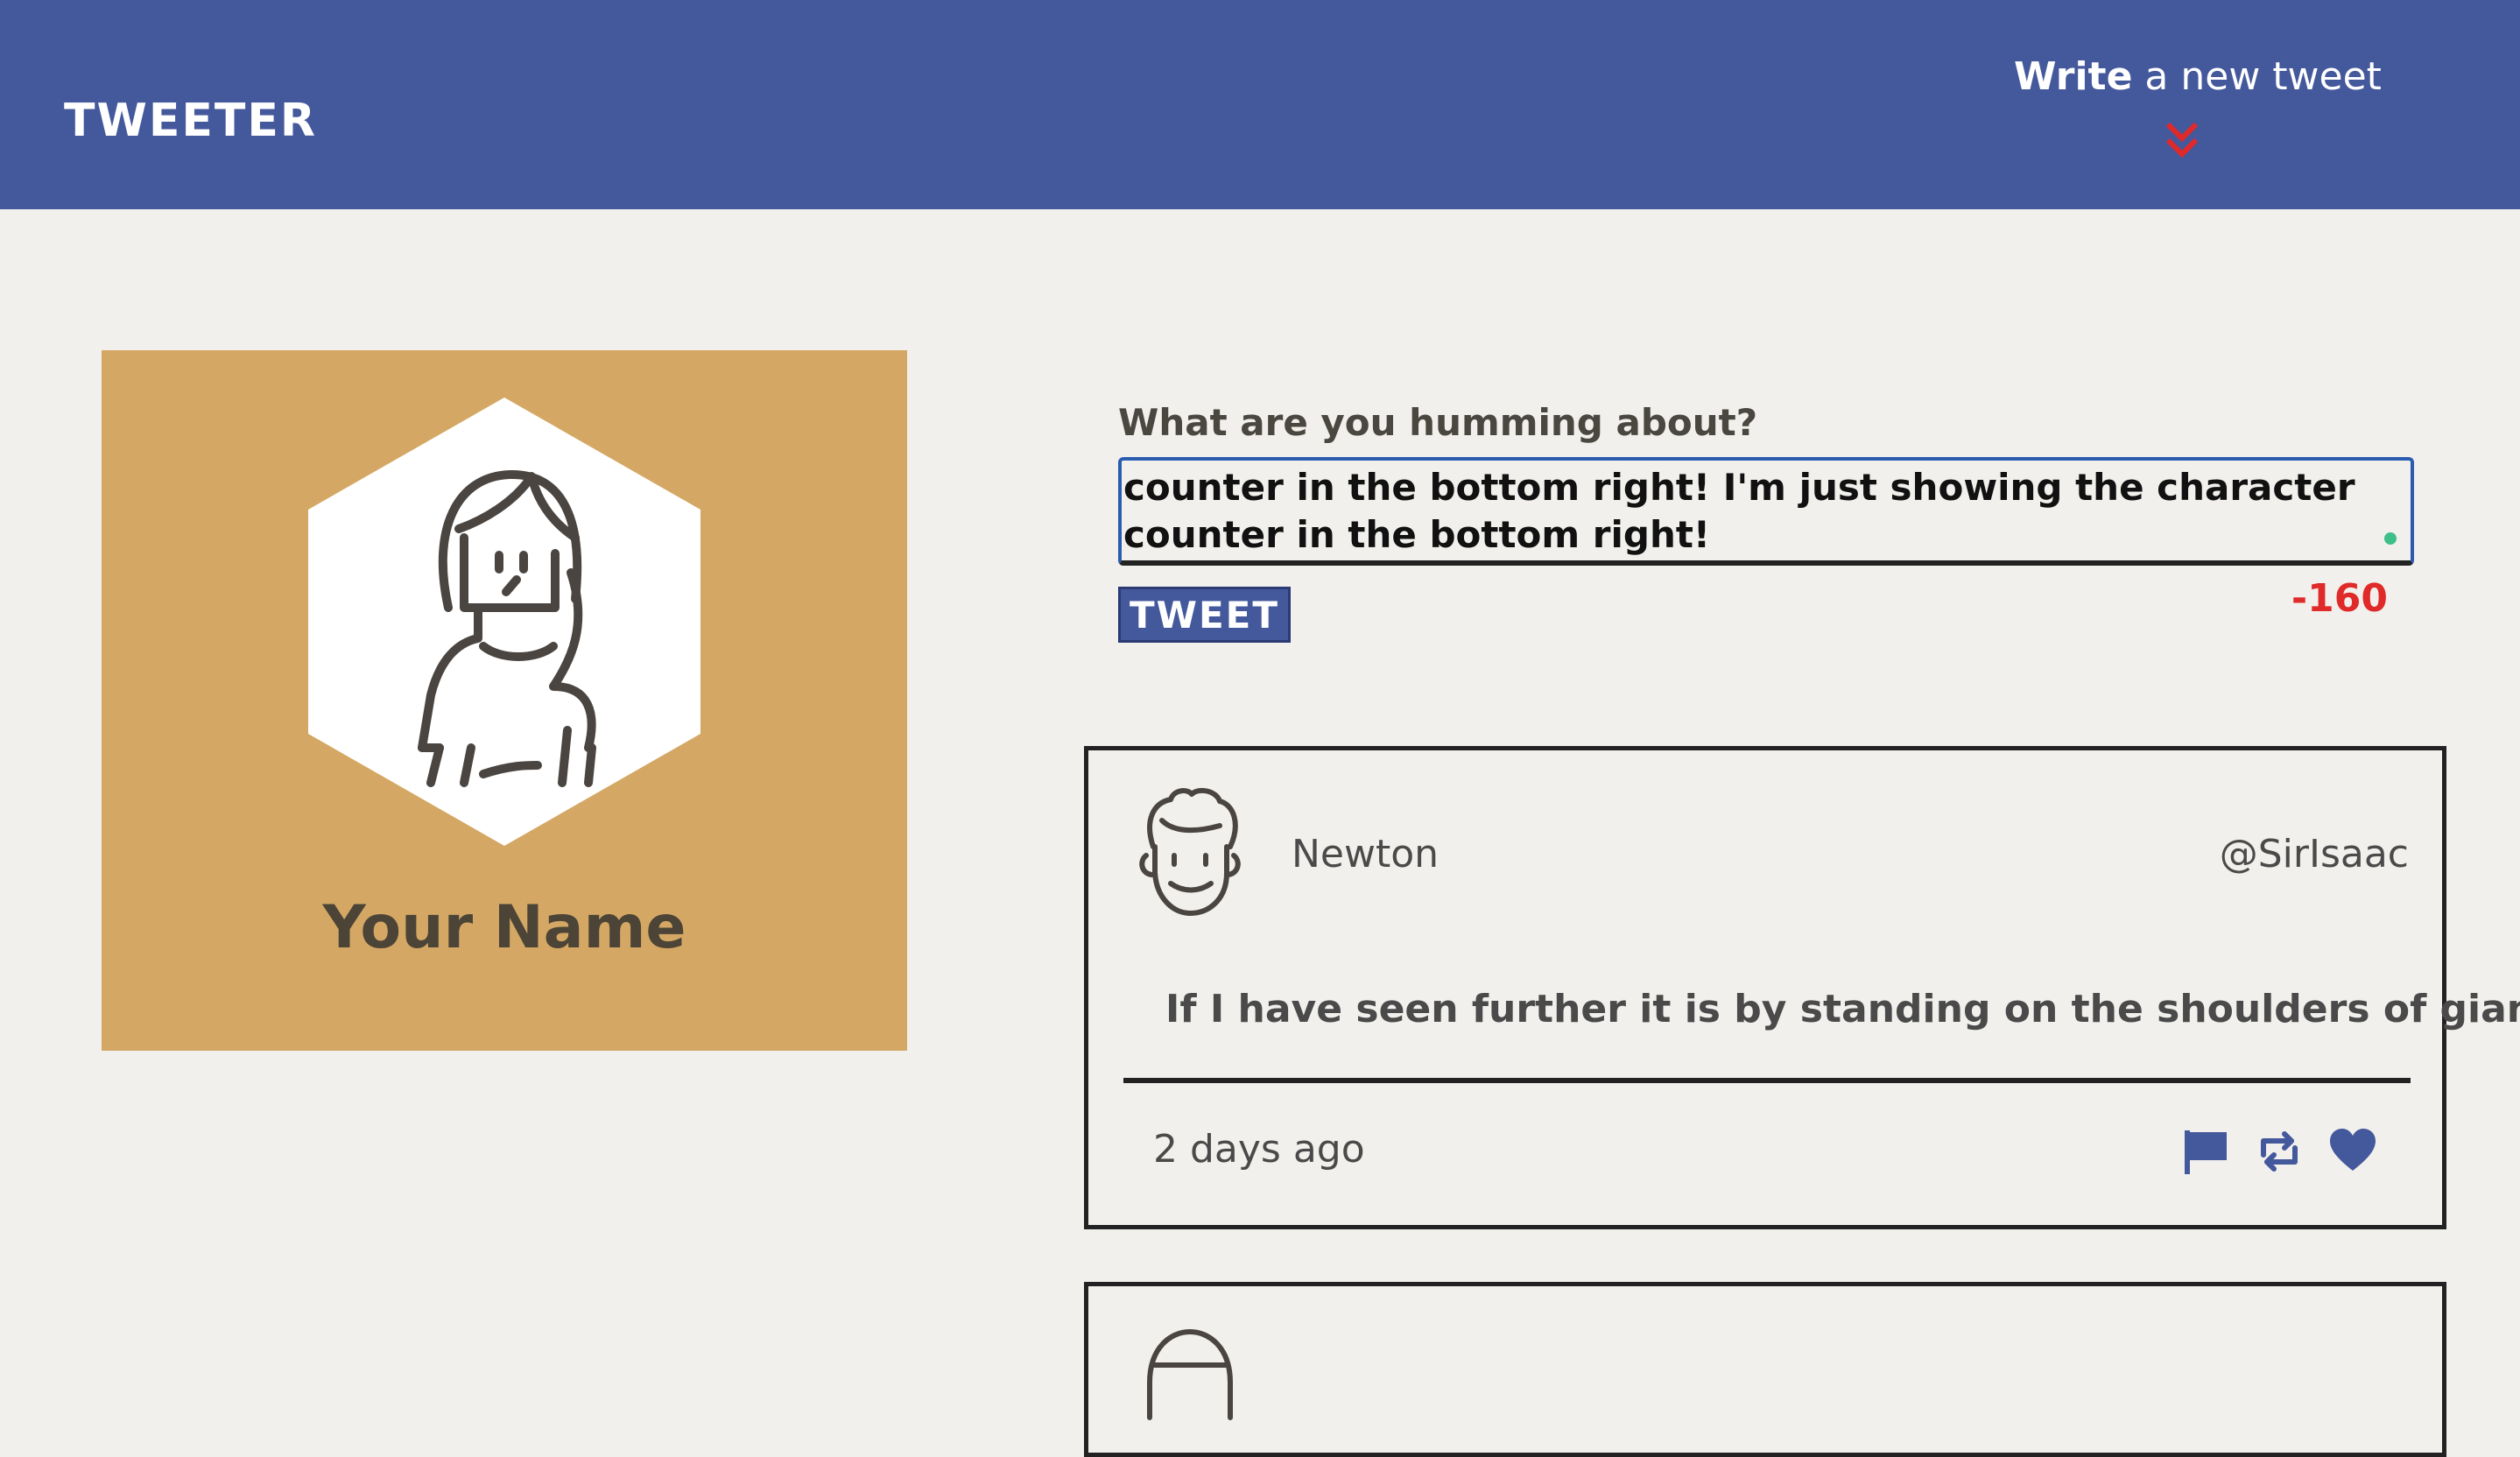 The width and height of the screenshot is (2520, 1457). I want to click on tweet-input, so click(1766, 511).